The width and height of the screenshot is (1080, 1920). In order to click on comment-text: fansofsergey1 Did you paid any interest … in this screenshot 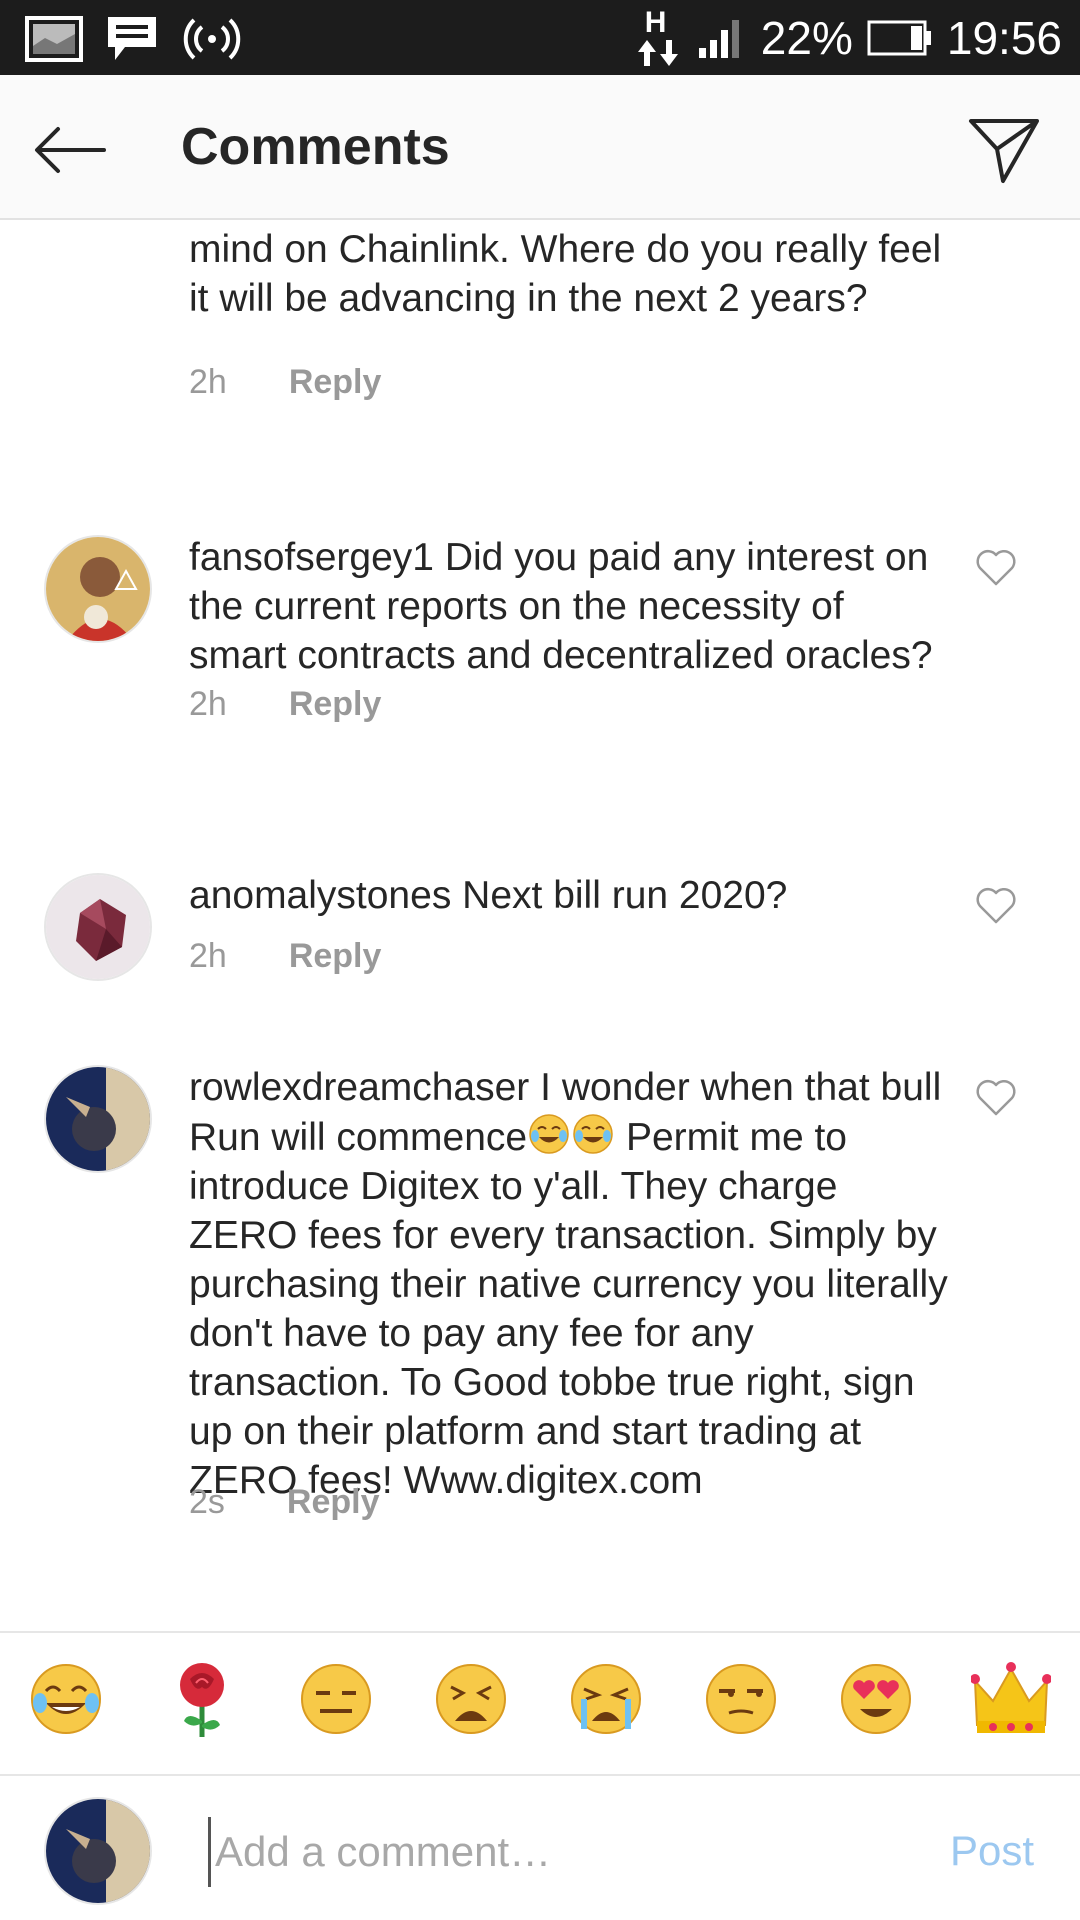, I will do `click(569, 606)`.